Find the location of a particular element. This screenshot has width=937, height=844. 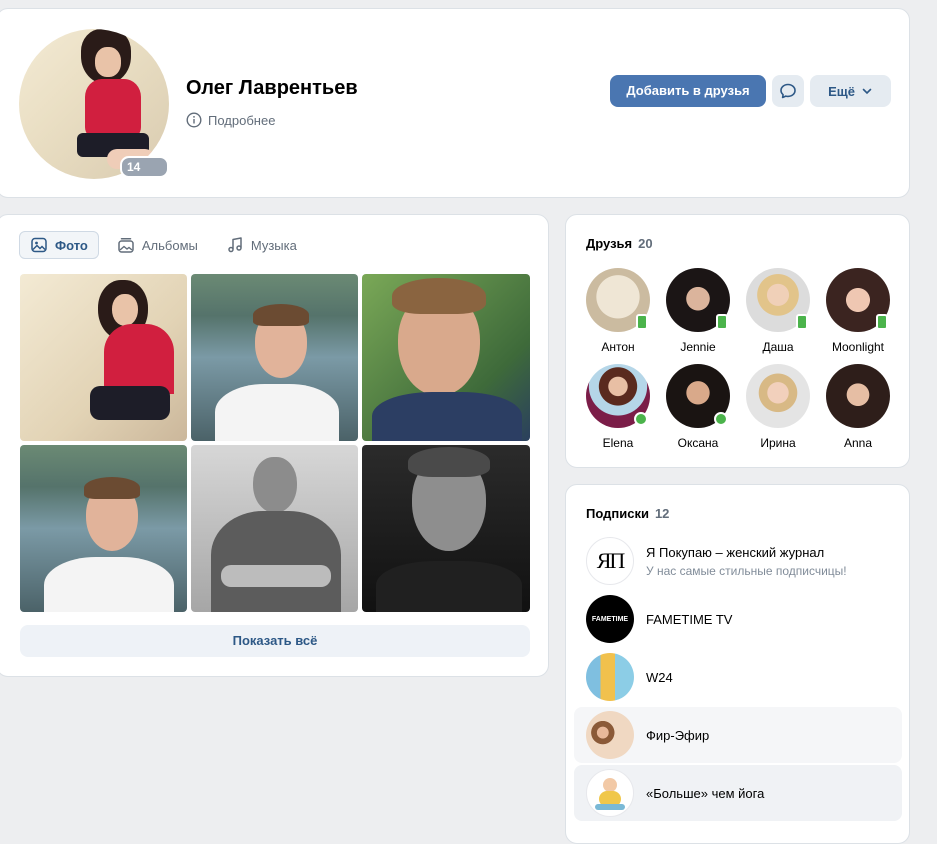

subscription-item: «Больше» чем йога is located at coordinates (738, 793).